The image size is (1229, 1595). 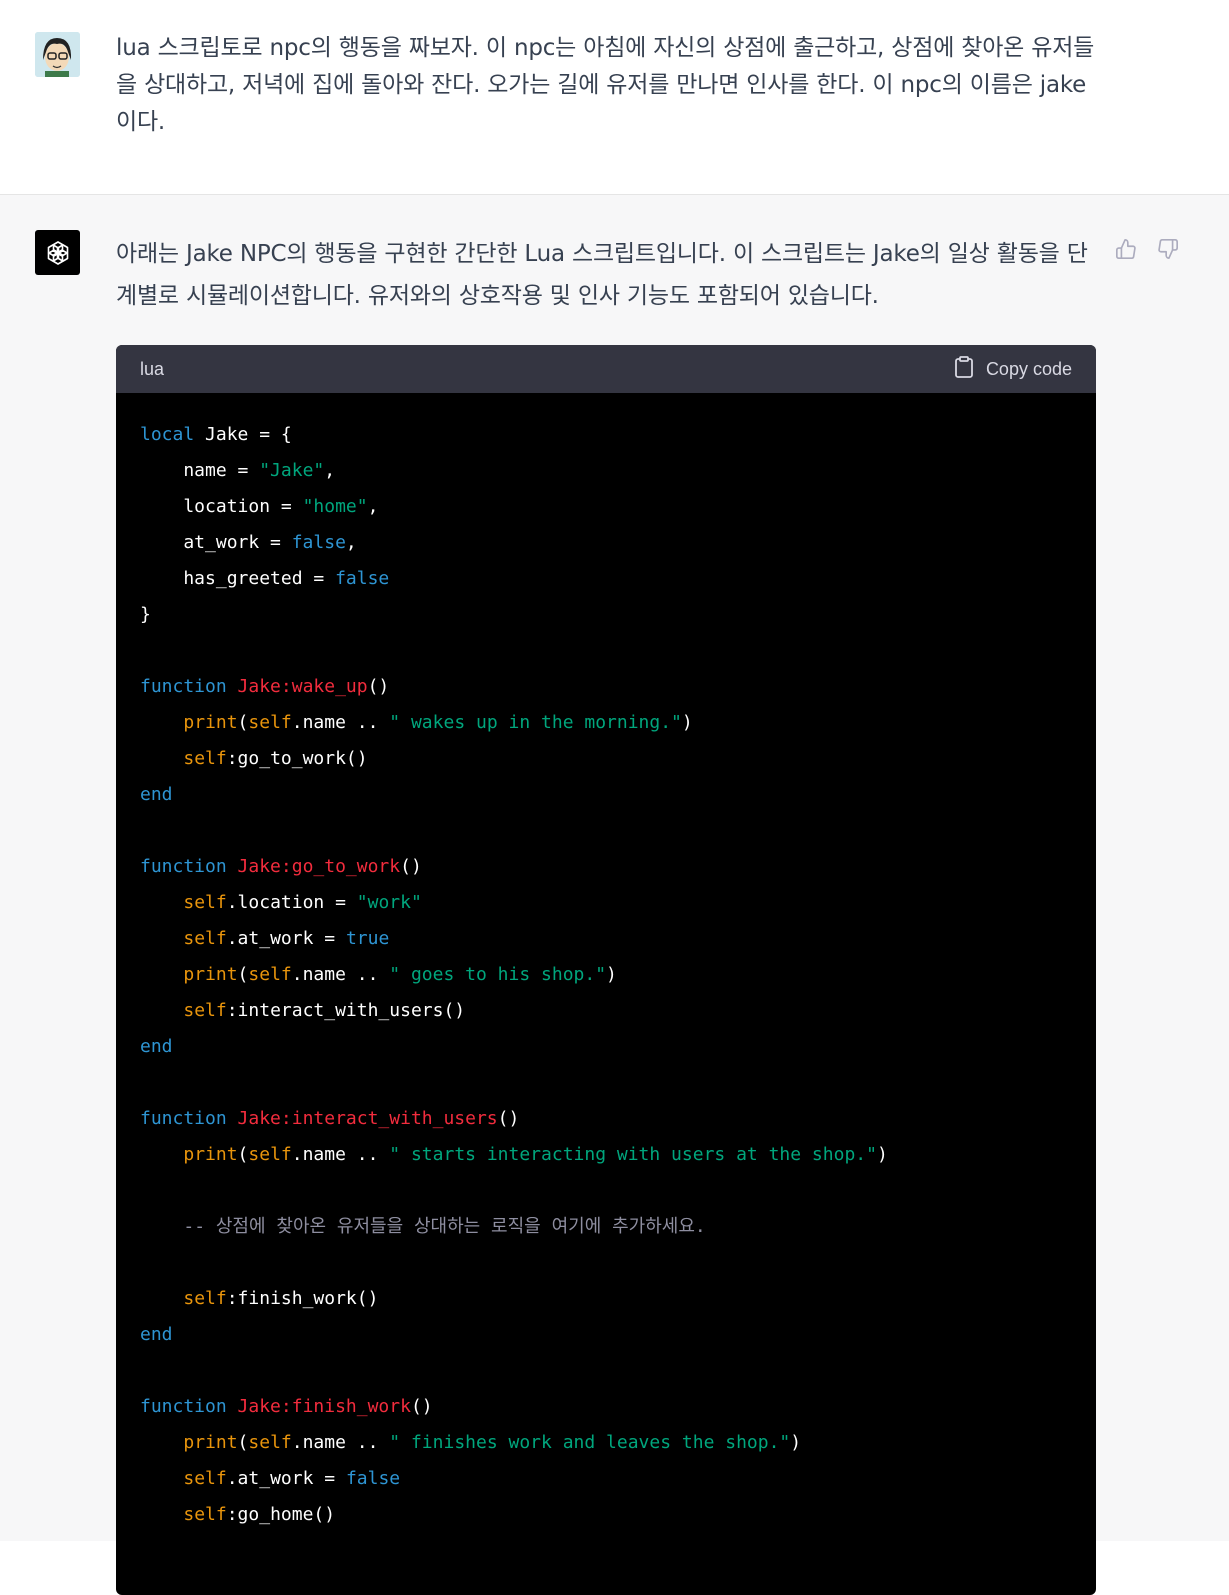 I want to click on code-token-plain: :go_to_work(), so click(x=297, y=758).